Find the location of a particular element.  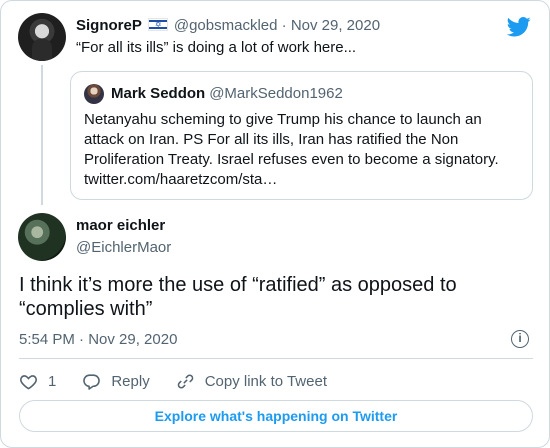

copy-link-button: Copy link to Tweet is located at coordinates (251, 381).